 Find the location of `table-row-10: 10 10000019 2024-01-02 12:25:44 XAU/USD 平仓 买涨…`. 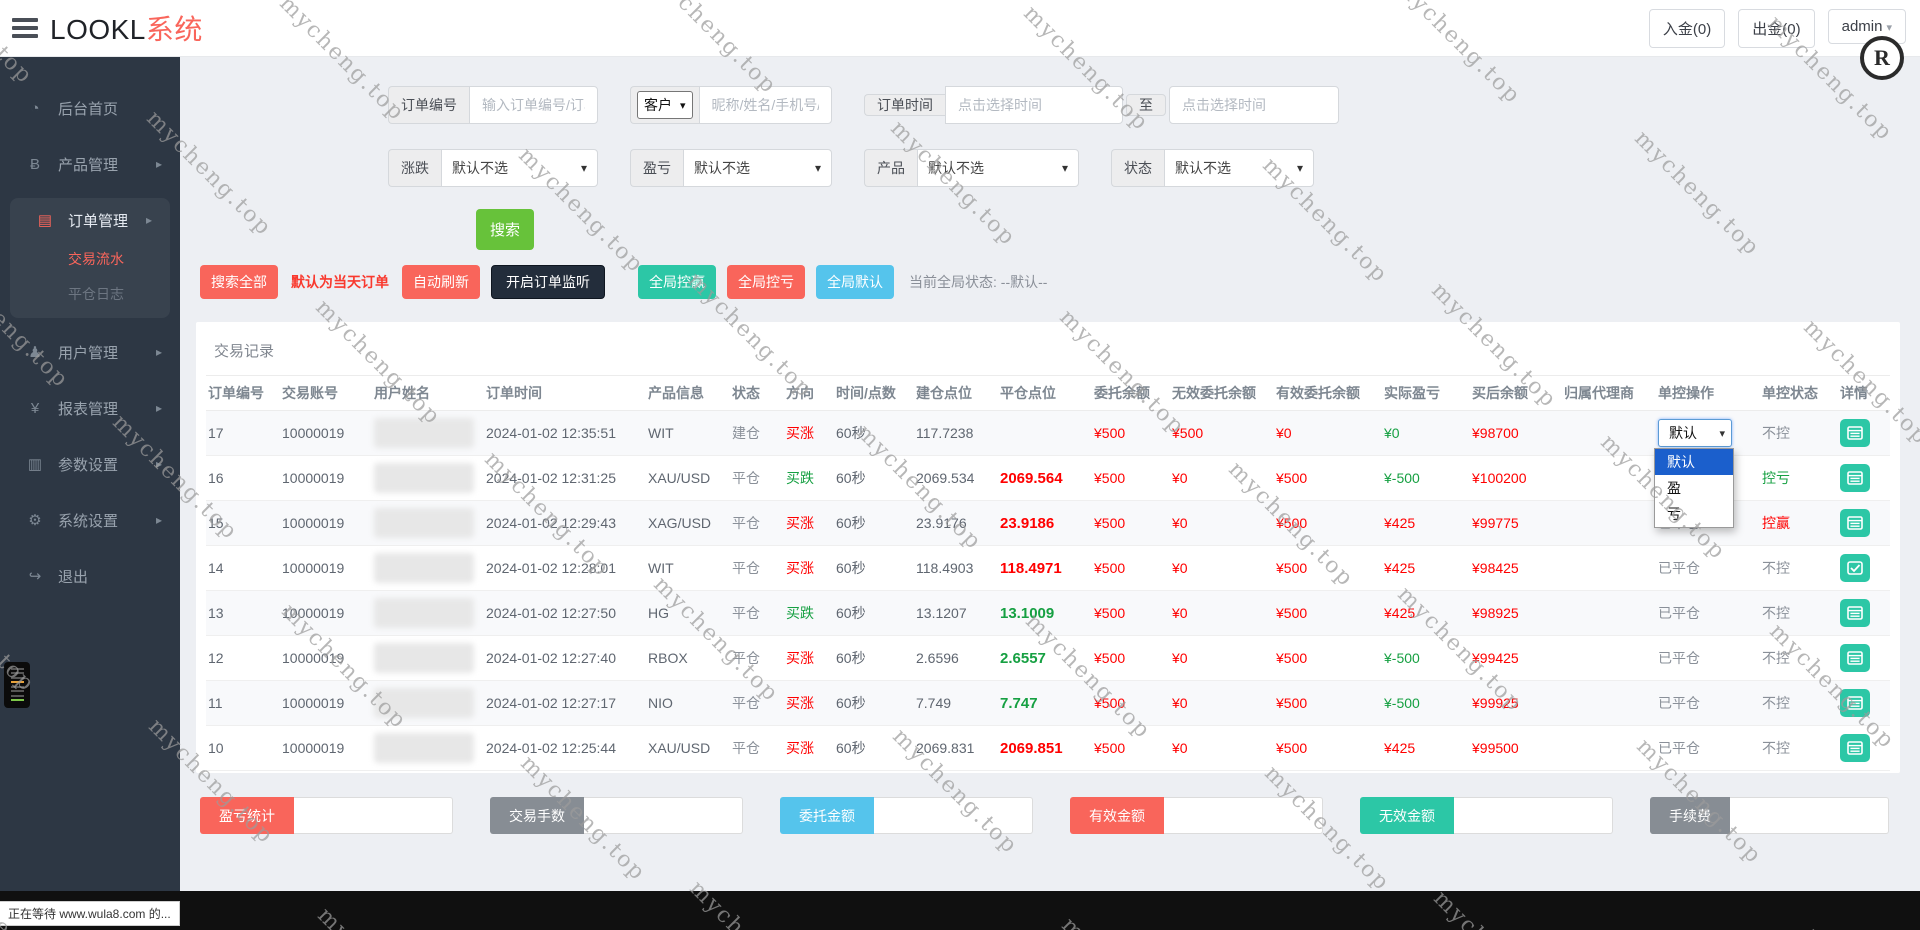

table-row-10: 10 10000019 2024-01-02 12:25:44 XAU/USD 平仓 买涨… is located at coordinates (1048, 748).